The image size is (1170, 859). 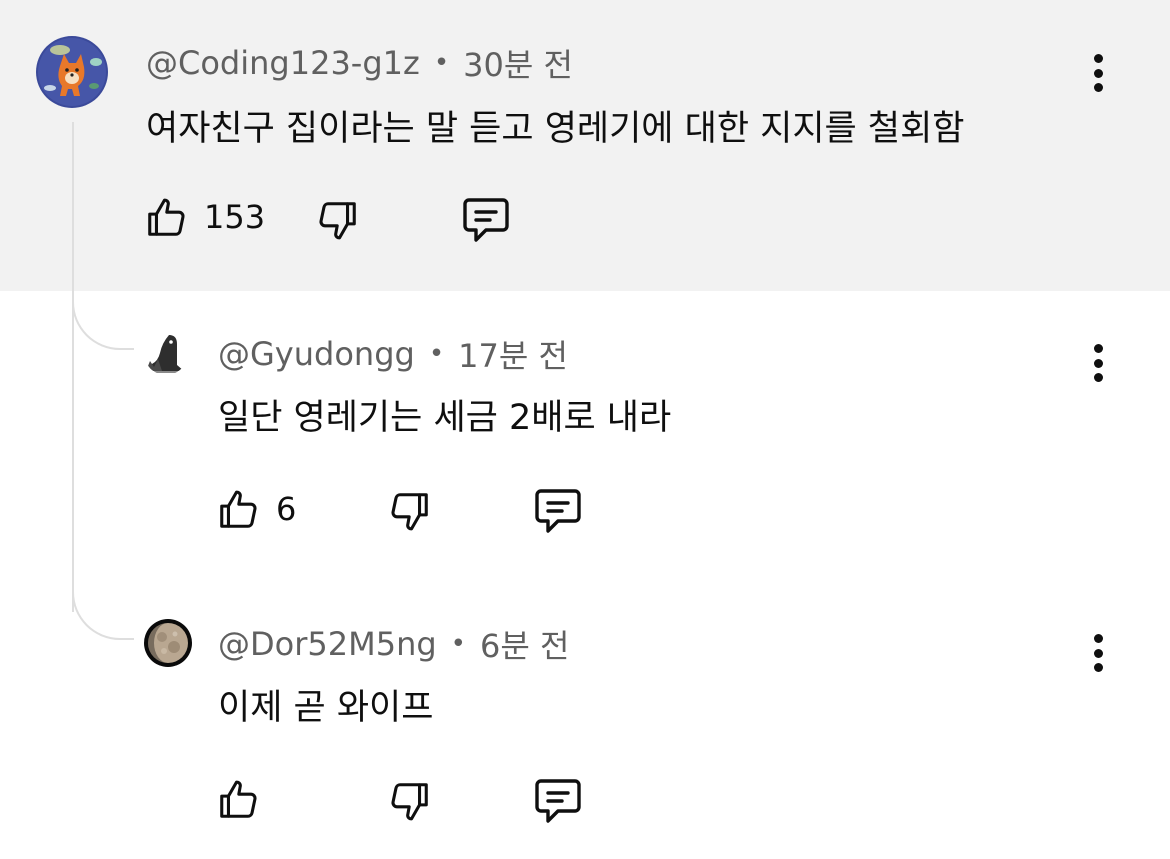 I want to click on comment-time: 30분 전, so click(x=518, y=63).